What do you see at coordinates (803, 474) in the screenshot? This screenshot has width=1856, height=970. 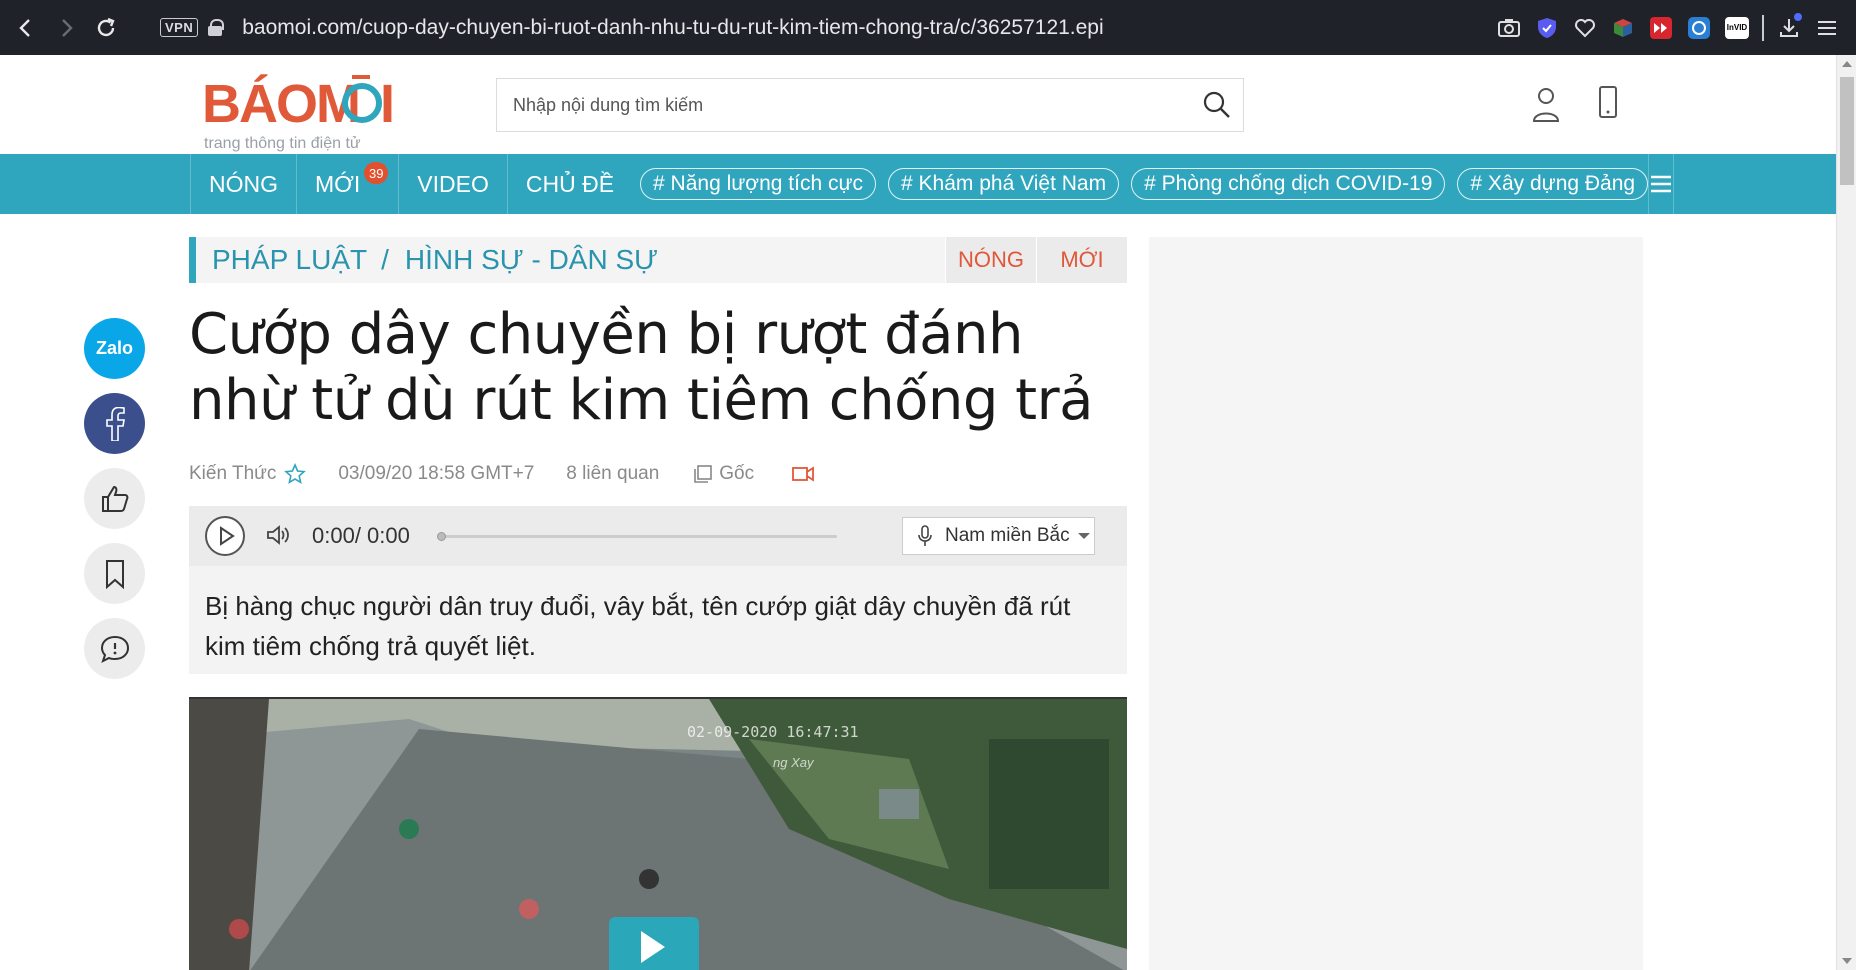 I see `video-camera-icon` at bounding box center [803, 474].